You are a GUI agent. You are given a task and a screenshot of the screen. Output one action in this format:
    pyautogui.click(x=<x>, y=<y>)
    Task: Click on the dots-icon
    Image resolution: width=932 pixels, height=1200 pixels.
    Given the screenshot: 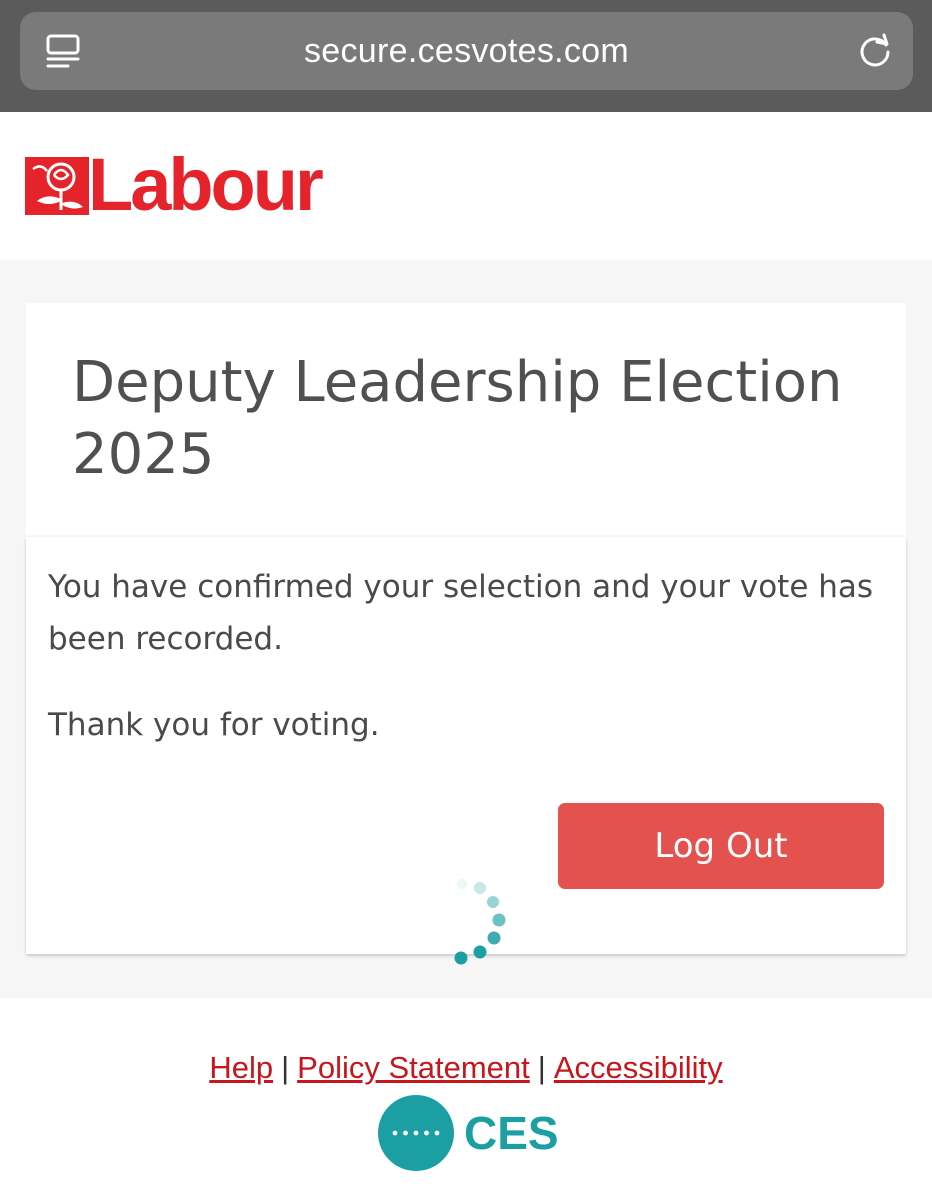 What is the action you would take?
    pyautogui.click(x=416, y=1133)
    